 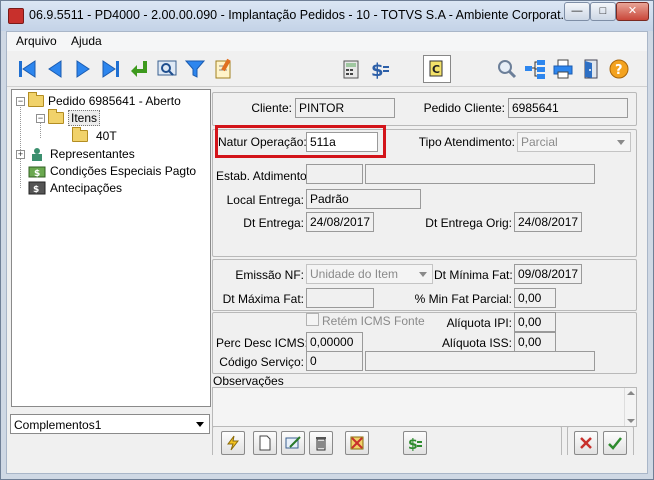 I want to click on dt-entrega-orig-label: Dt Entrega Orig:, so click(x=468, y=223).